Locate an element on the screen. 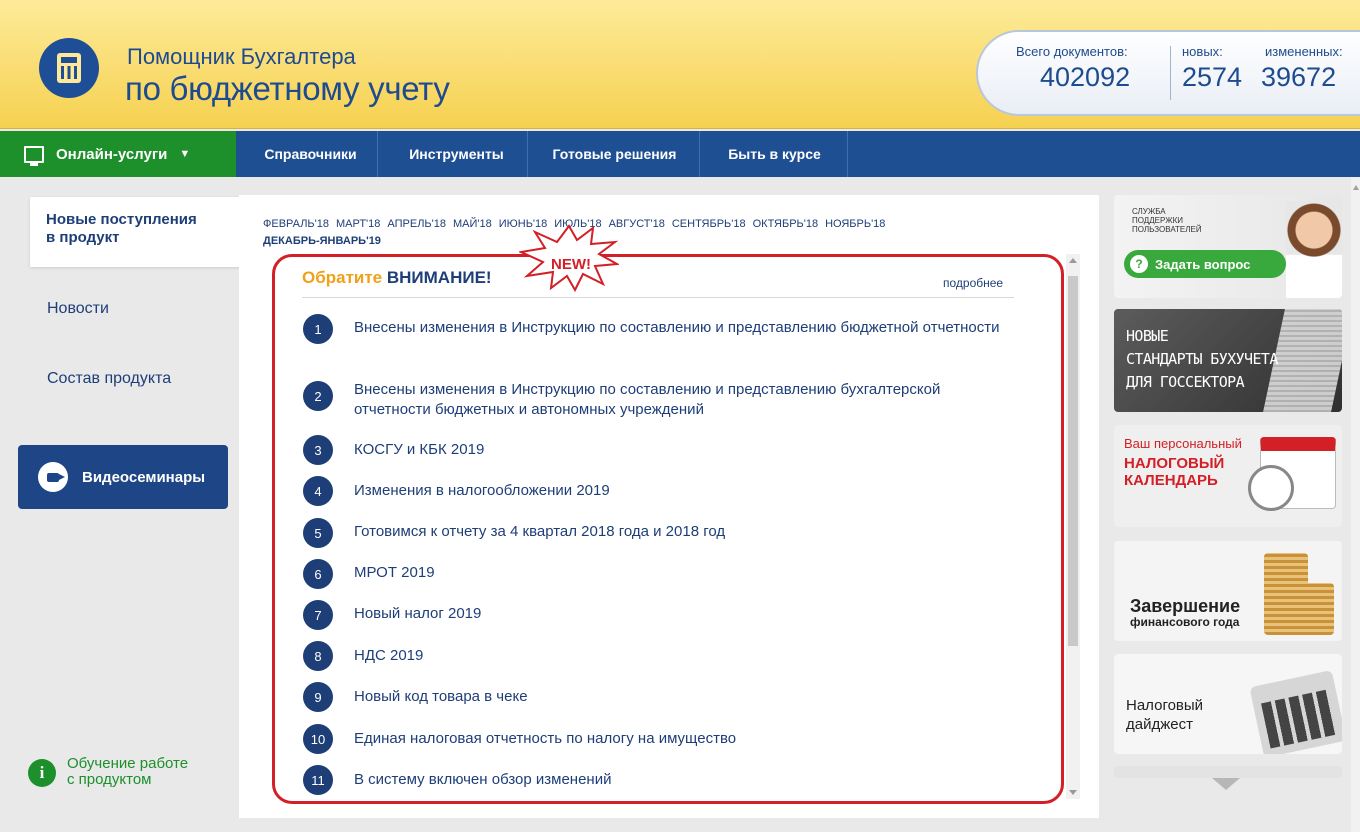 Image resolution: width=1360 pixels, height=832 pixels. calculator-icon is located at coordinates (1295, 712).